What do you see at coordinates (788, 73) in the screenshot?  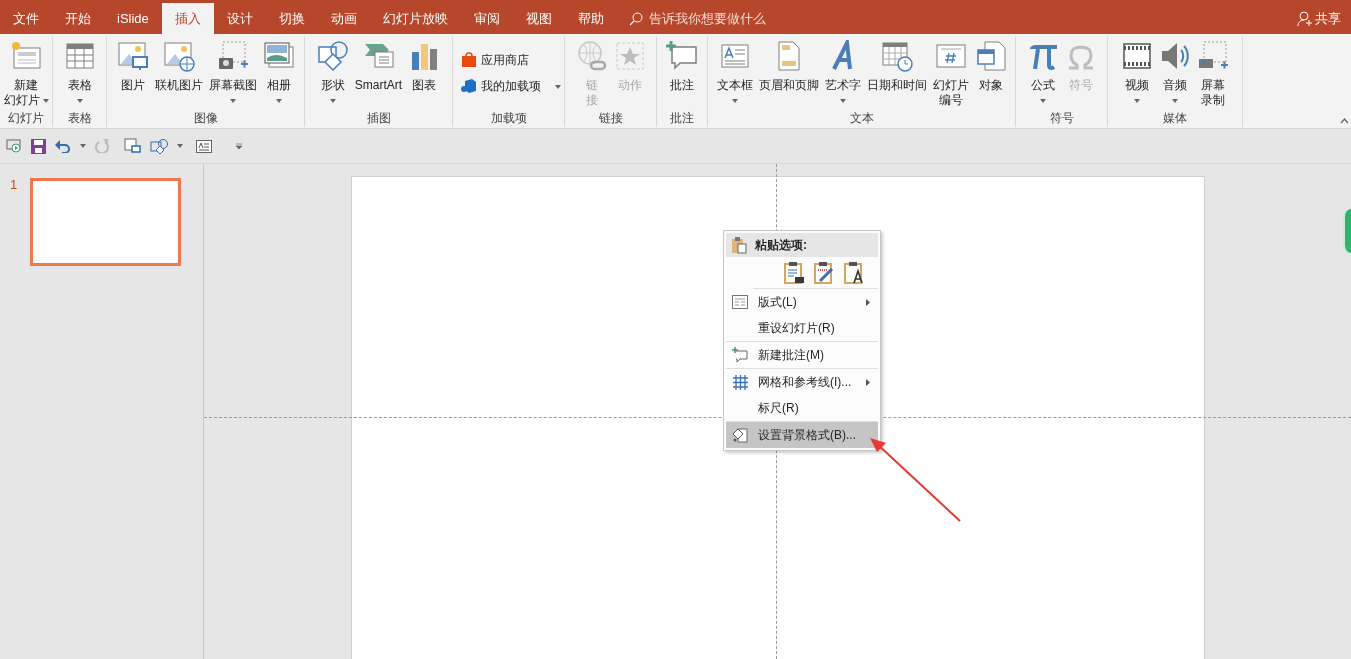 I see `ribbon-button: 页眉和页脚` at bounding box center [788, 73].